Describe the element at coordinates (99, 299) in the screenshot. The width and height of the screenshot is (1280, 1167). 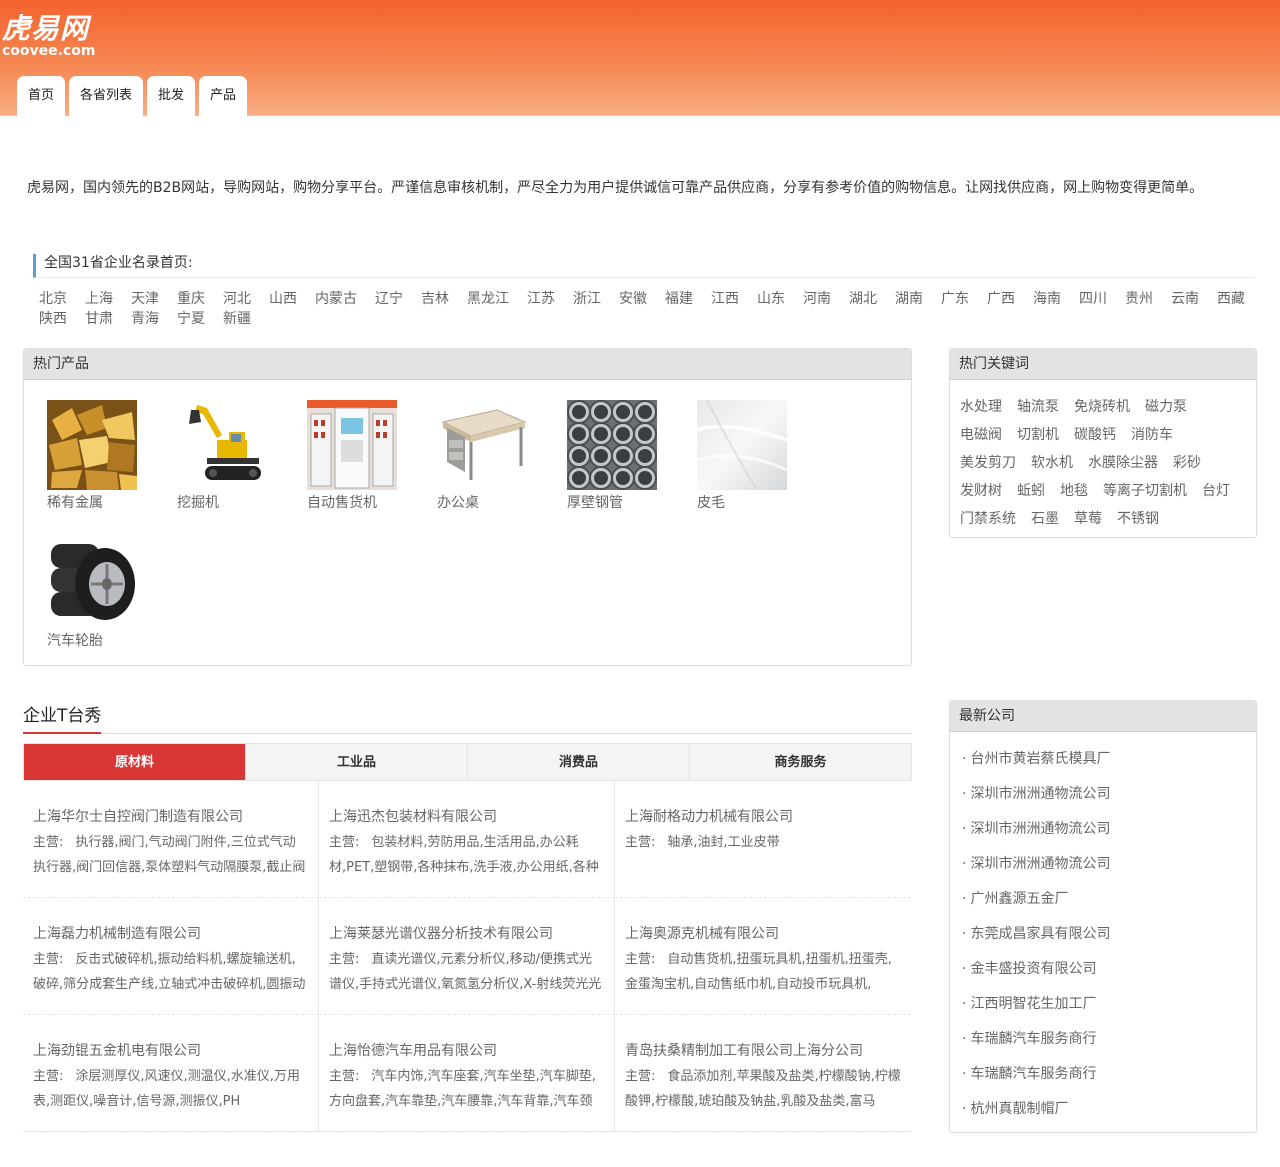
I see `province-link: 上海` at that location.